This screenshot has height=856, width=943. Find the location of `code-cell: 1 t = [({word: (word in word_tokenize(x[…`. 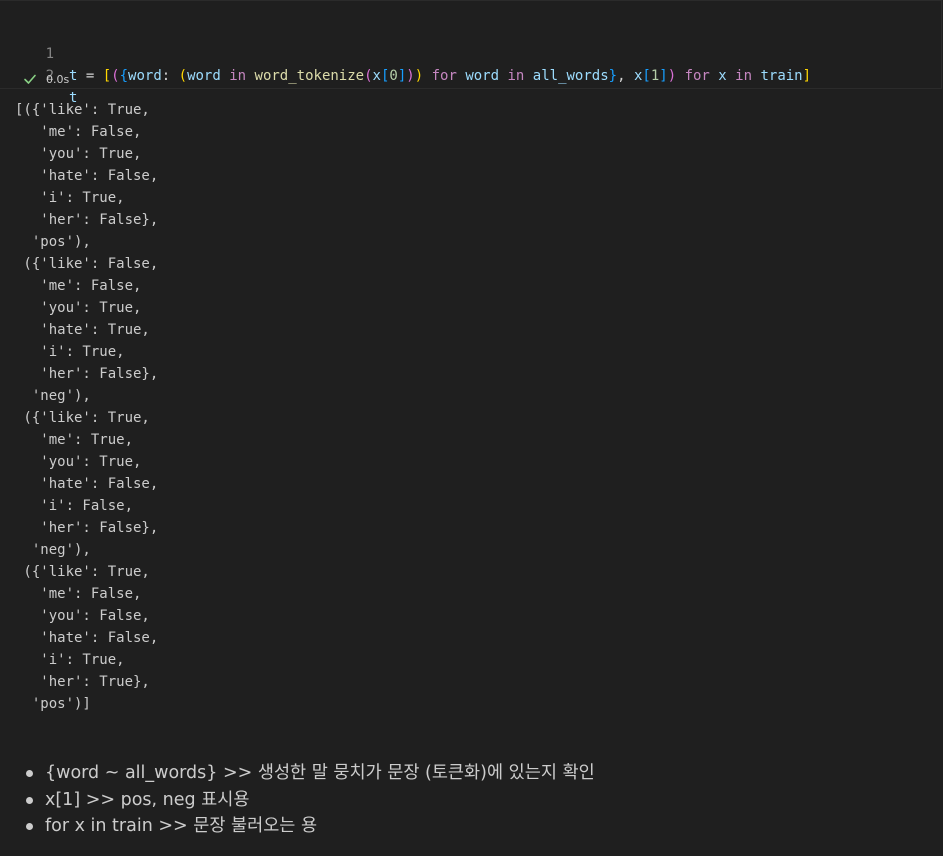

code-cell: 1 t = [({word: (word in word_tokenize(x[… is located at coordinates (471, 53).